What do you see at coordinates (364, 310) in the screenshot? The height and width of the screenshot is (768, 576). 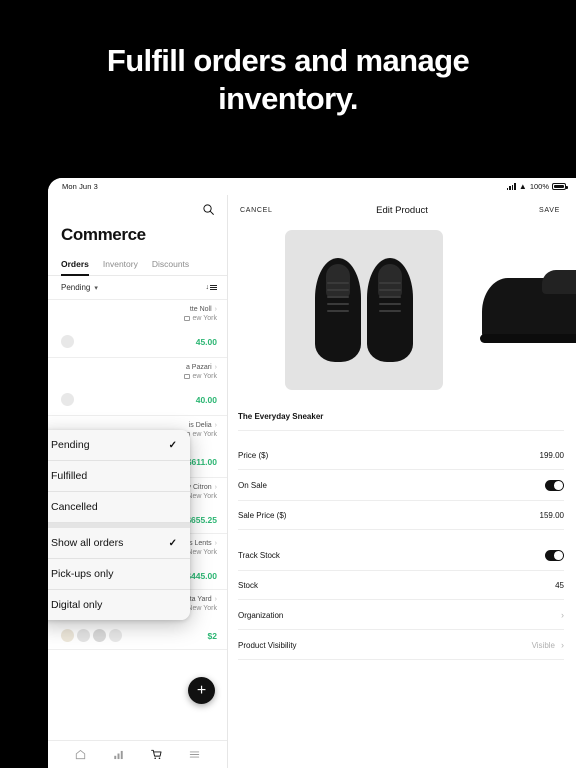 I see `product-image-top-view` at bounding box center [364, 310].